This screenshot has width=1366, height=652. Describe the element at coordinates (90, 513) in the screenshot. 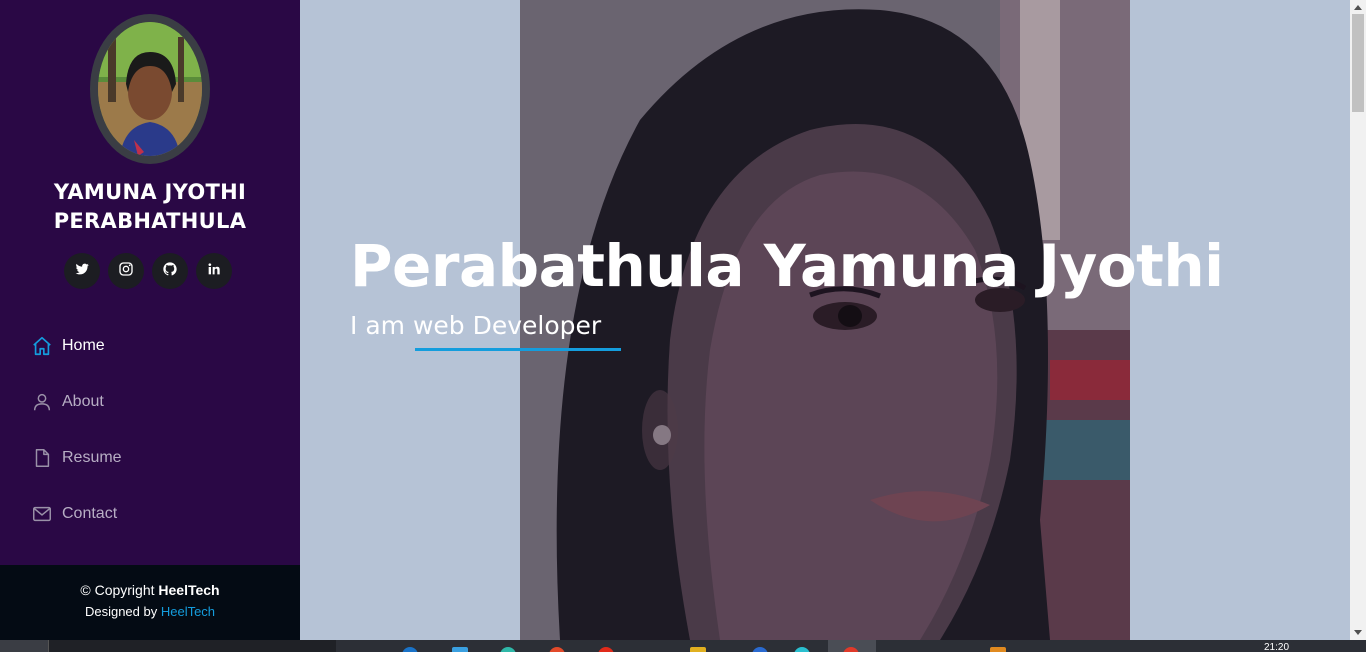

I see `nav-label-contact: Contact` at that location.